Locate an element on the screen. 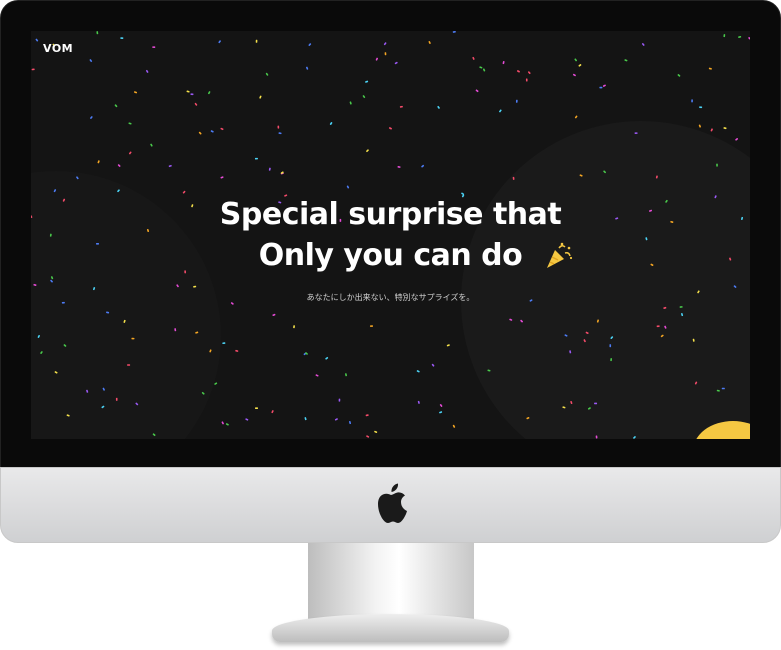 This screenshot has width=781, height=650. party-popper-icon is located at coordinates (560, 255).